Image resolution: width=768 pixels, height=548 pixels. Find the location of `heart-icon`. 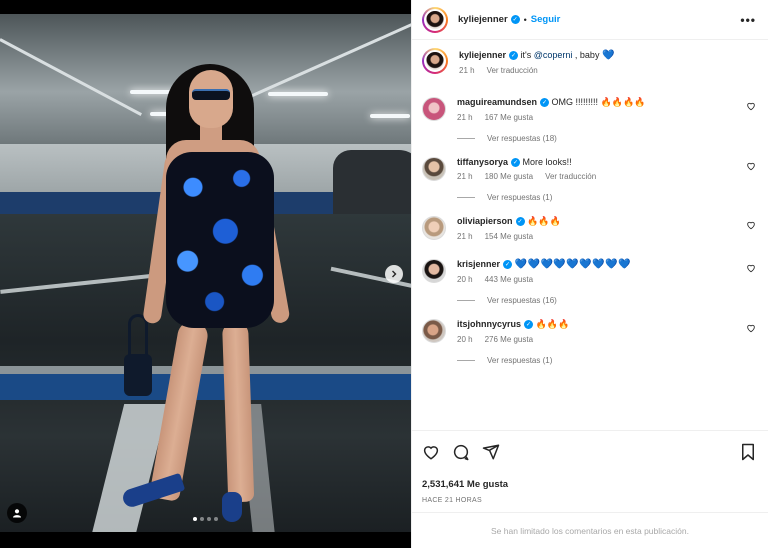

heart-icon is located at coordinates (431, 452).